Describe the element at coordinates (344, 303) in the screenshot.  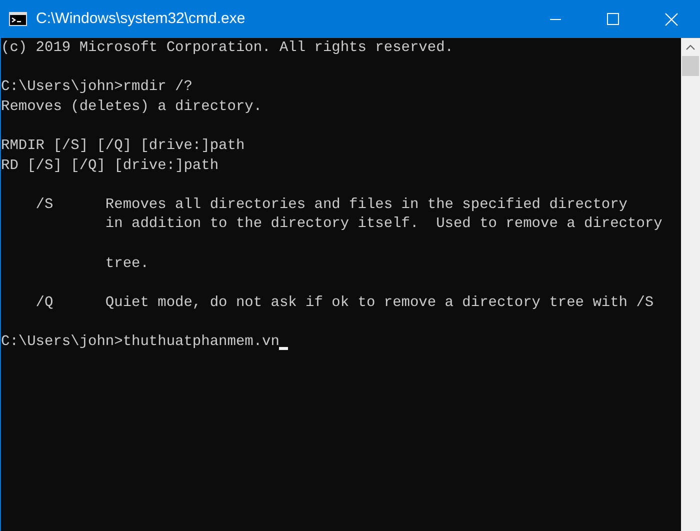
I see `console-line: /Q Quiet mode, do not ask if ok to remove a directory tree with /S` at that location.